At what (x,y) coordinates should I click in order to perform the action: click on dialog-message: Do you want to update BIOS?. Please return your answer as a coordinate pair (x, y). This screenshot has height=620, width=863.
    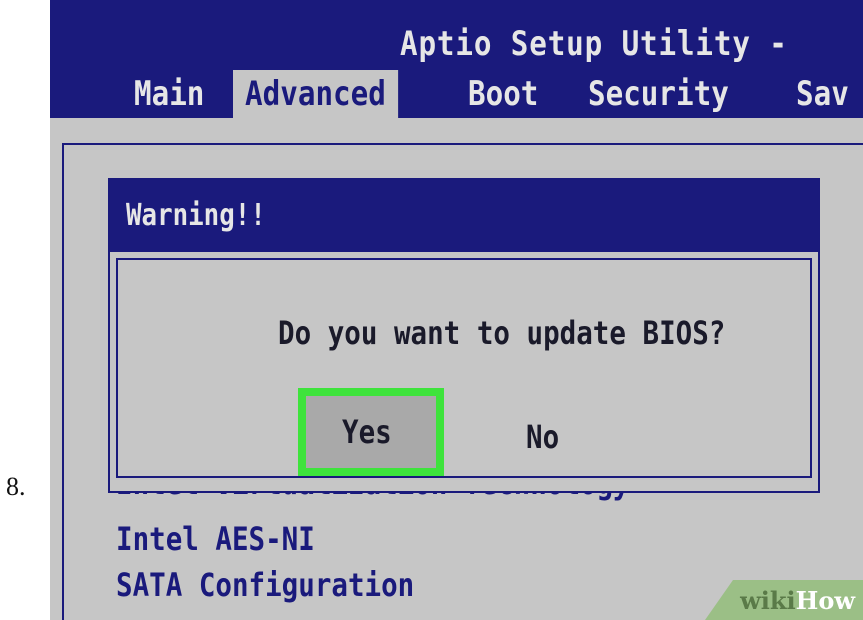
    Looking at the image, I should click on (502, 333).